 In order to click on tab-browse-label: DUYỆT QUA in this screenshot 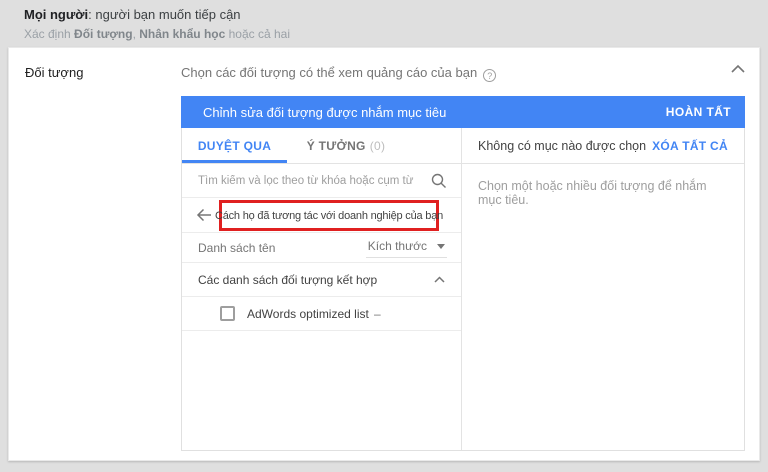, I will do `click(234, 145)`.